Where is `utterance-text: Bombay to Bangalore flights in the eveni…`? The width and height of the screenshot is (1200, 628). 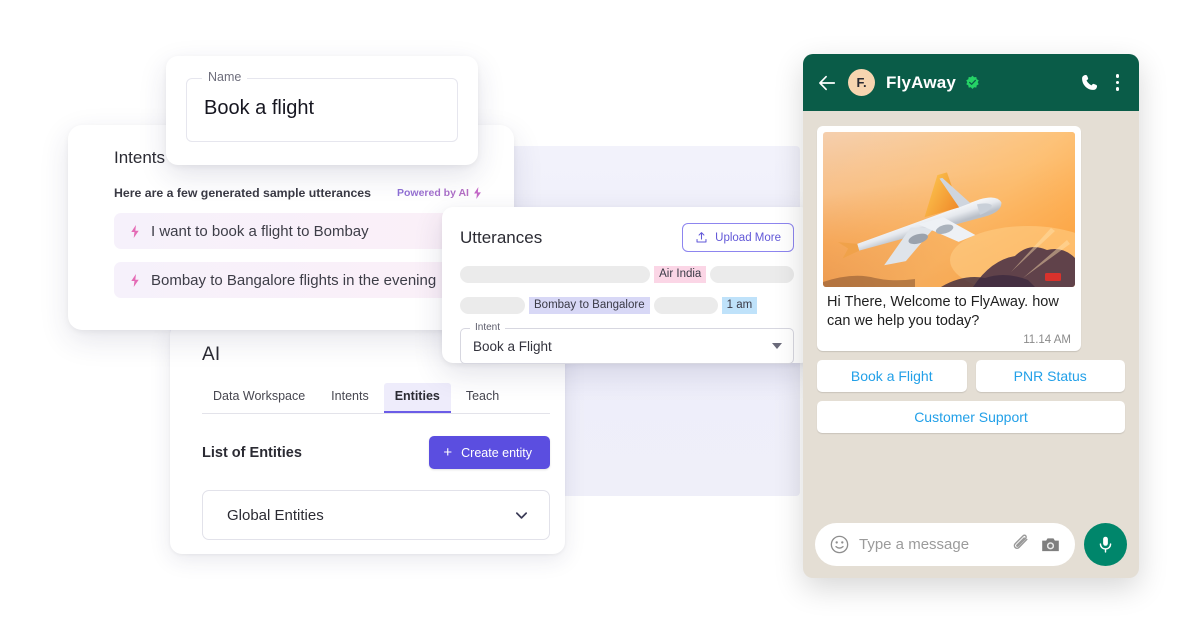
utterance-text: Bombay to Bangalore flights in the eveni… is located at coordinates (294, 280).